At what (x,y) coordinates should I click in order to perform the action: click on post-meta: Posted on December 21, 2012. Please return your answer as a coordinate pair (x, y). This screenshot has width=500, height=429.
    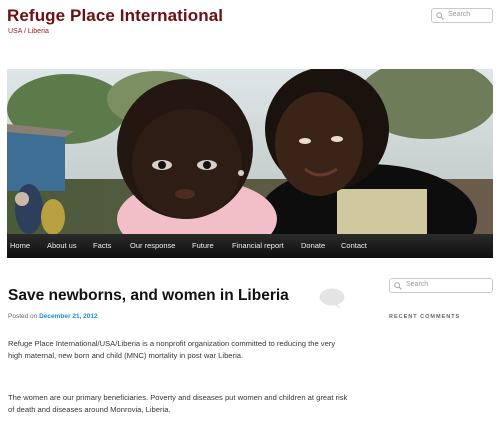
    Looking at the image, I should click on (53, 316).